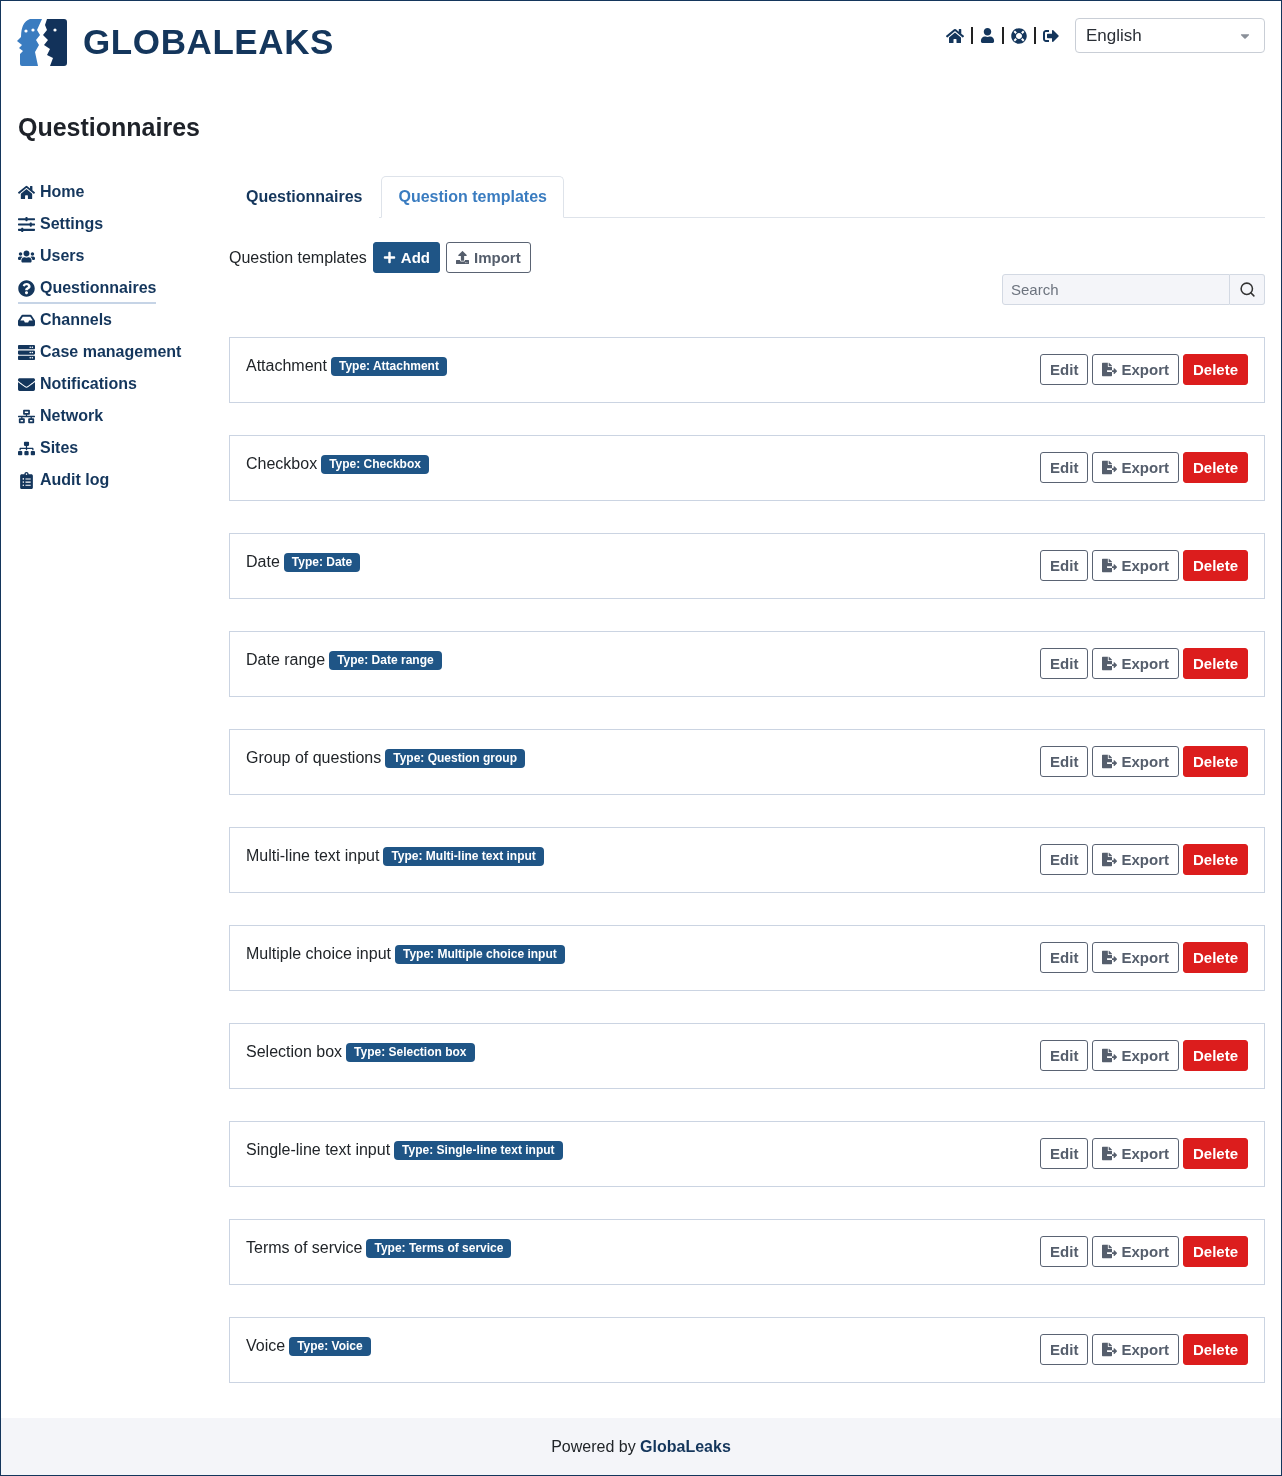  I want to click on type-badge: Type: Date, so click(322, 562).